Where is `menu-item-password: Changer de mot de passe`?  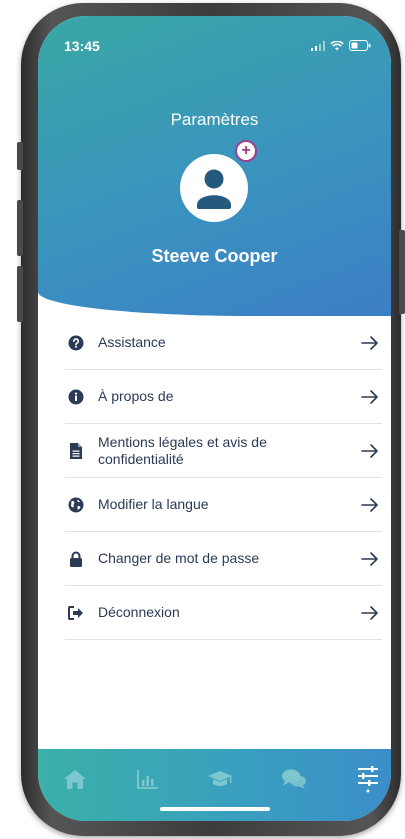 menu-item-password: Changer de mot de passe is located at coordinates (223, 559).